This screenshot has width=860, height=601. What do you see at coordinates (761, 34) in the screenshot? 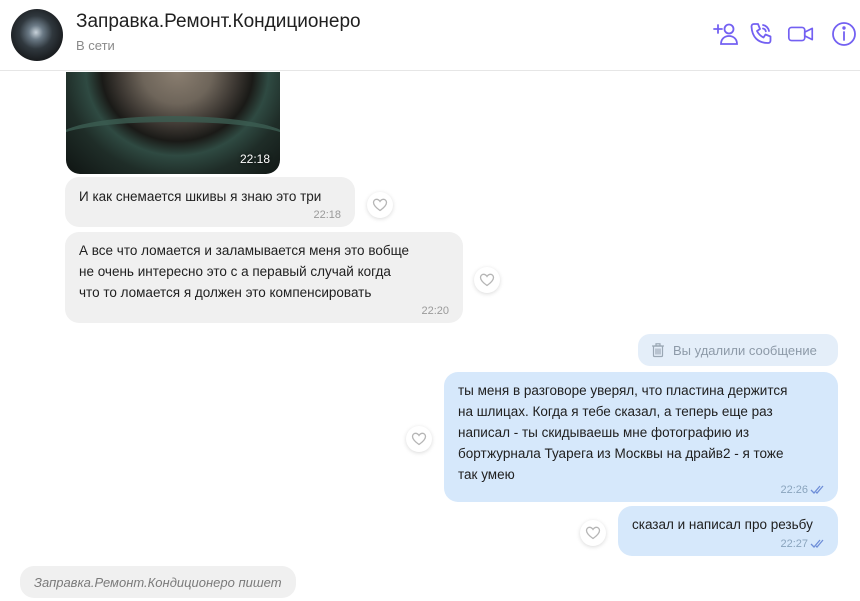
I see `voice-call-icon` at bounding box center [761, 34].